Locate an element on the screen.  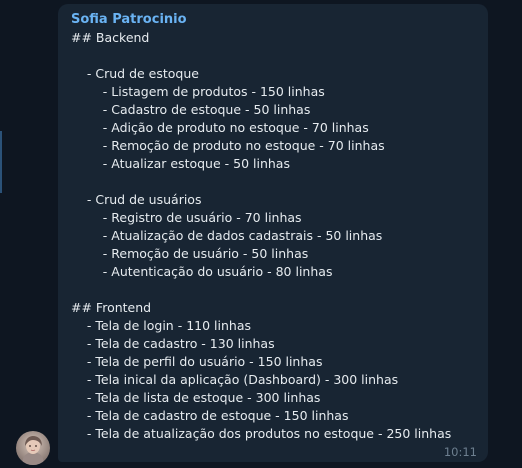
message-line: - Cadastro de estoque - 50 linhas is located at coordinates (191, 109).